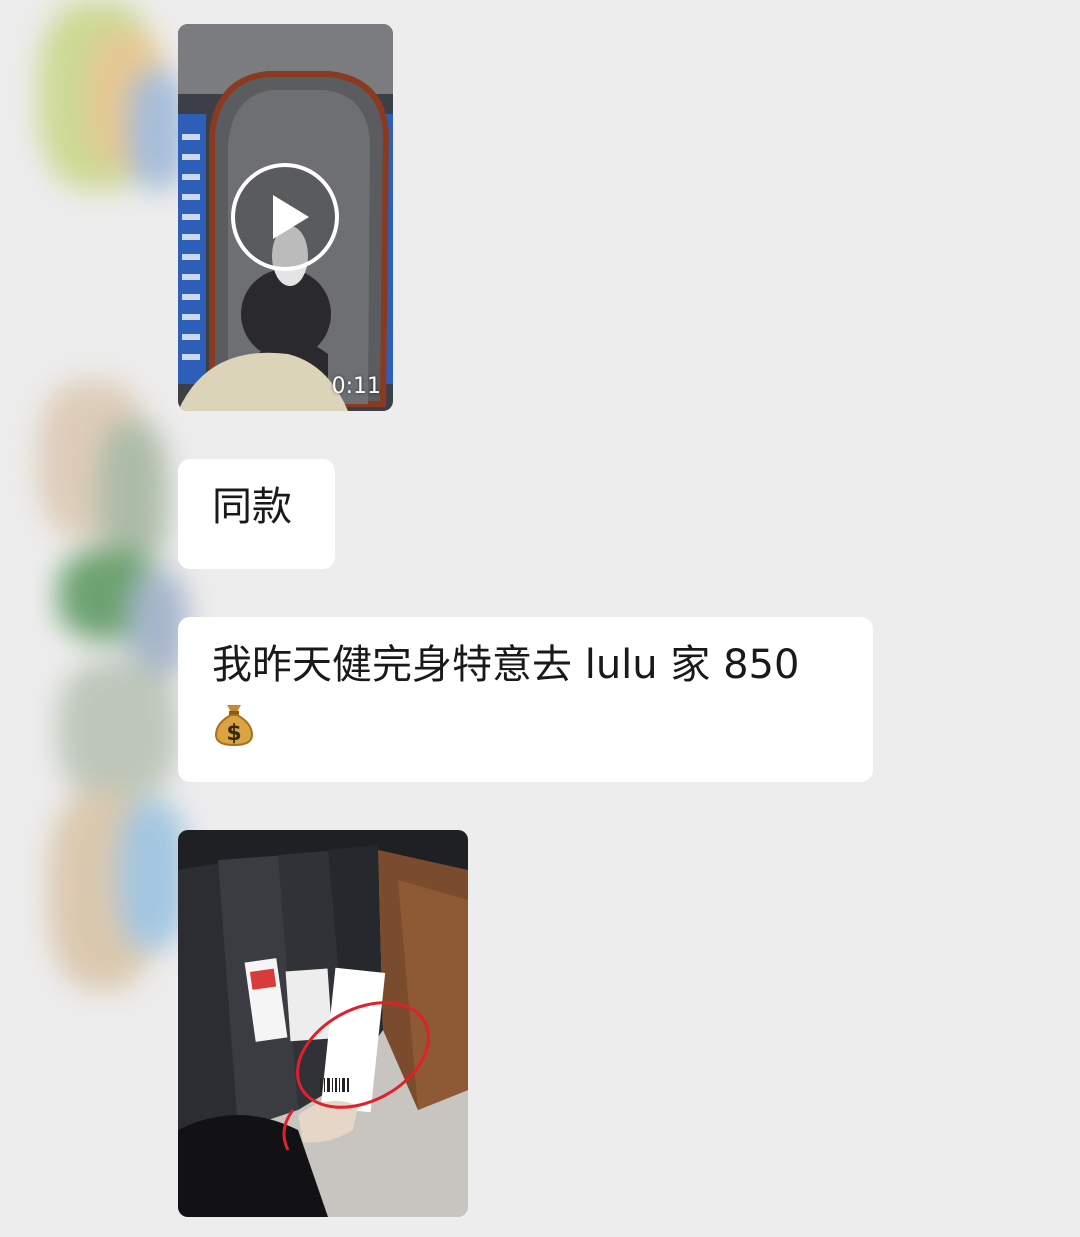 The height and width of the screenshot is (1237, 1080). What do you see at coordinates (252, 507) in the screenshot?
I see `message-text: 同款` at bounding box center [252, 507].